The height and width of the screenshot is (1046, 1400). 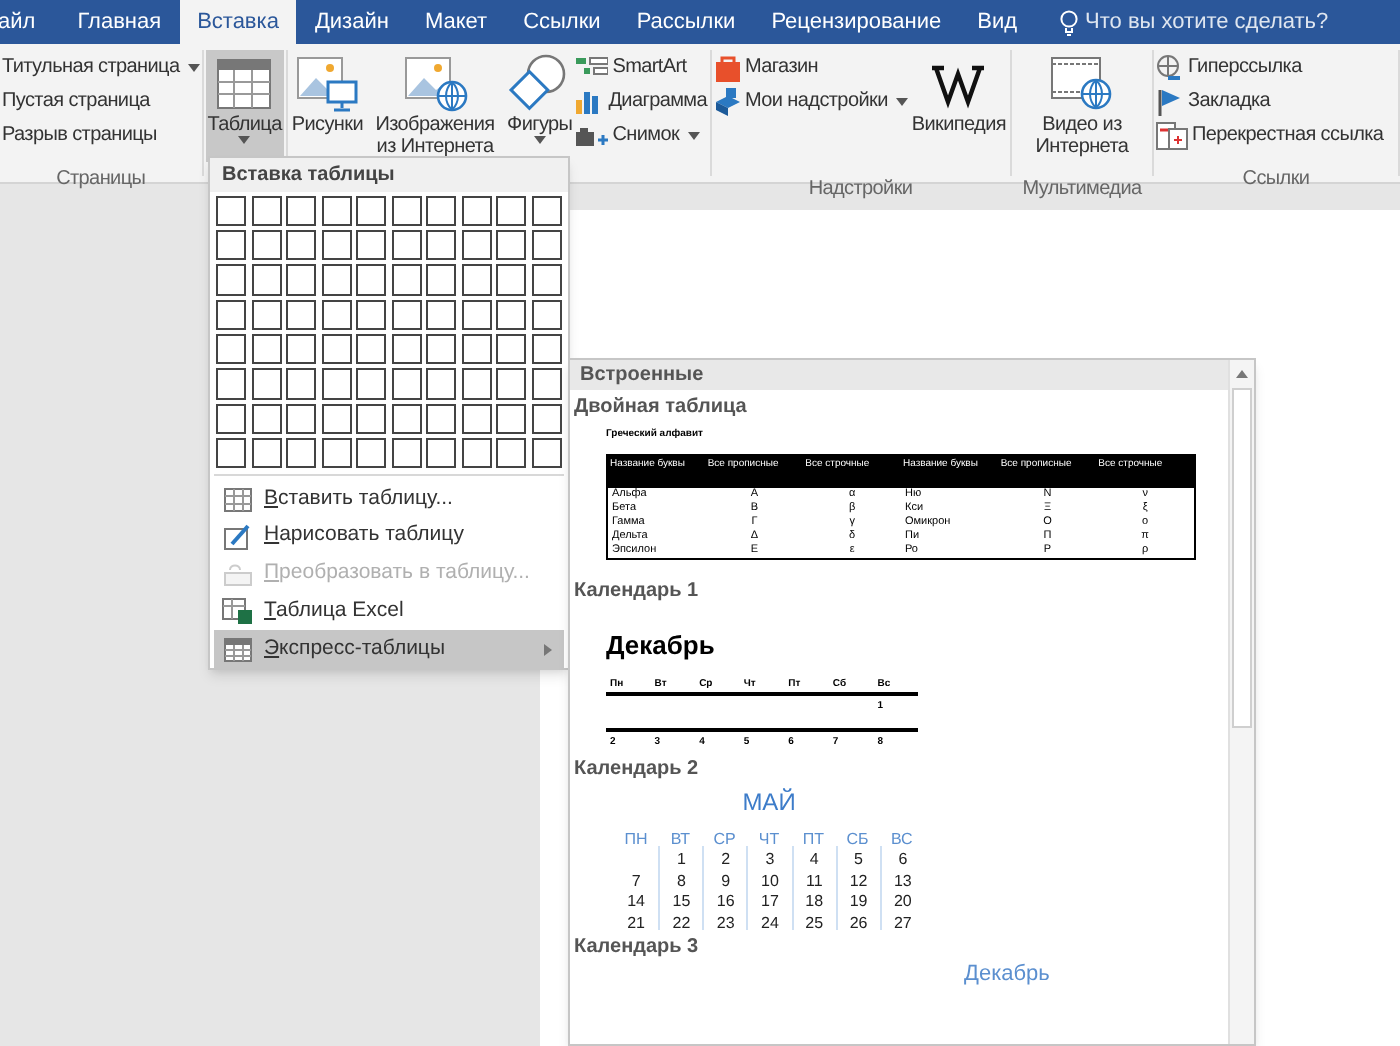 What do you see at coordinates (1169, 101) in the screenshot?
I see `flag-icon` at bounding box center [1169, 101].